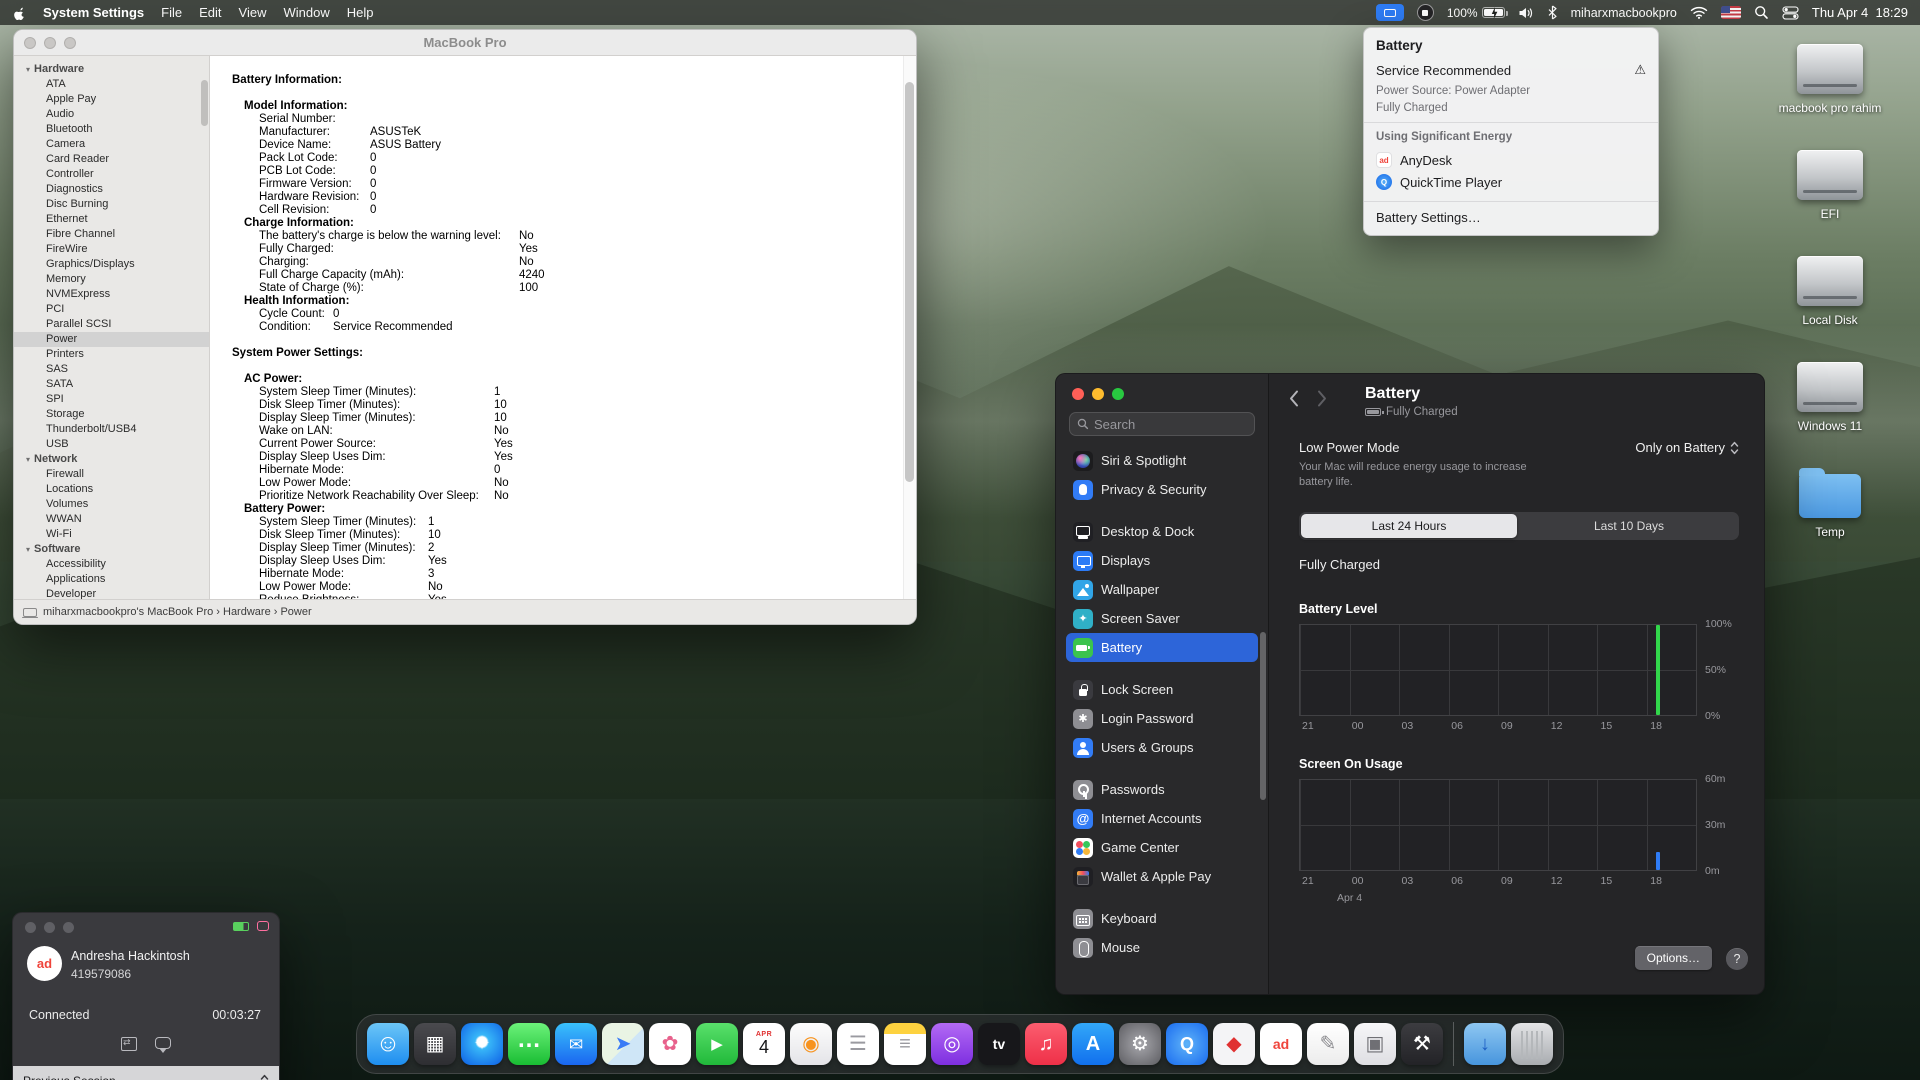 The image size is (1920, 1080). Describe the element at coordinates (111, 249) in the screenshot. I see `sysinfo-item-firewire: FireWire` at that location.